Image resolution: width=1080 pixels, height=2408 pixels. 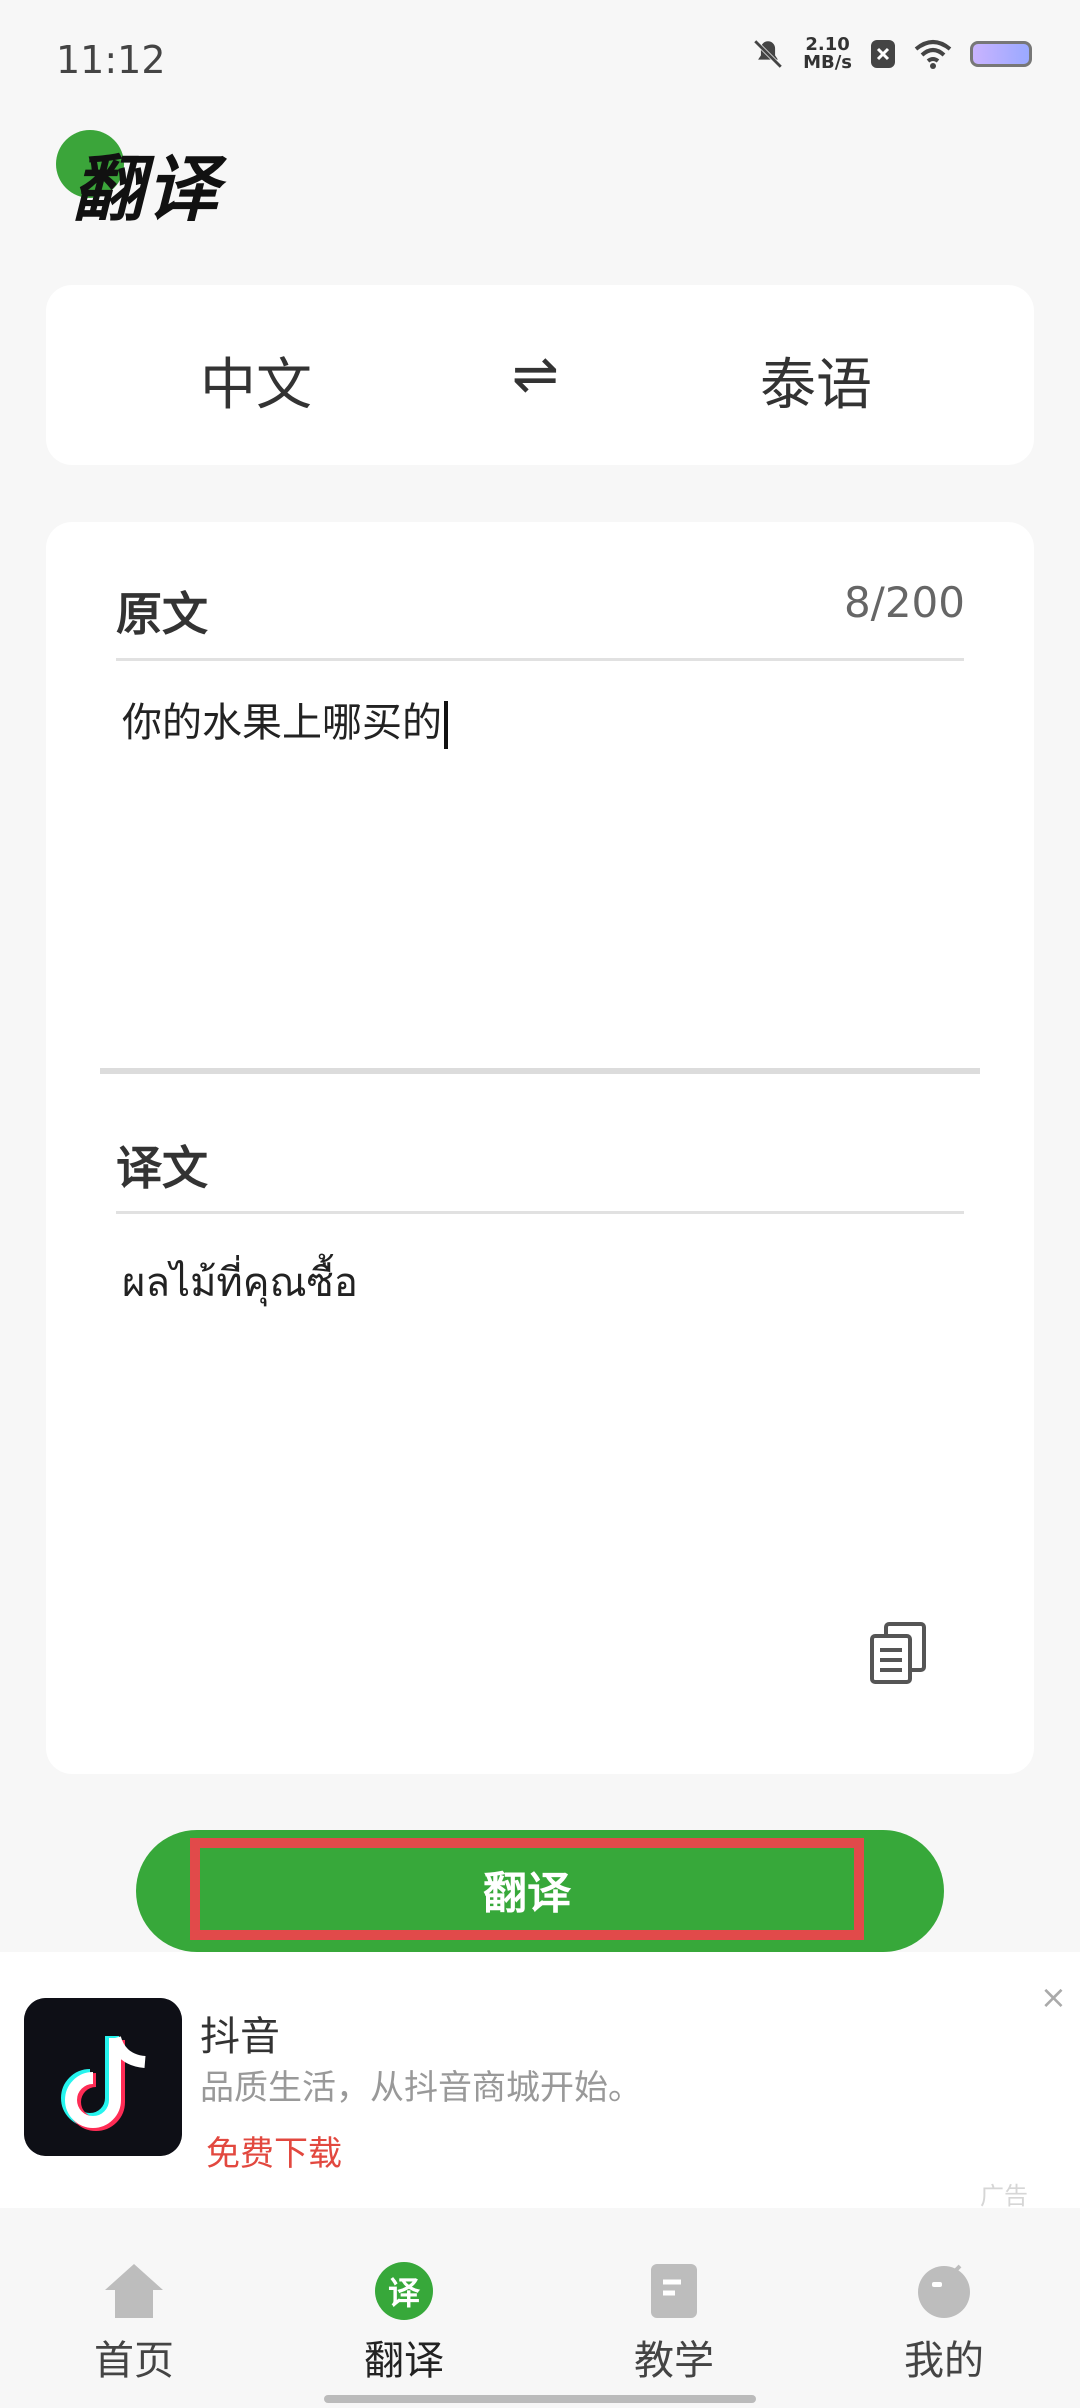 What do you see at coordinates (535, 374) in the screenshot?
I see `swap-languages-icon: ⇌` at bounding box center [535, 374].